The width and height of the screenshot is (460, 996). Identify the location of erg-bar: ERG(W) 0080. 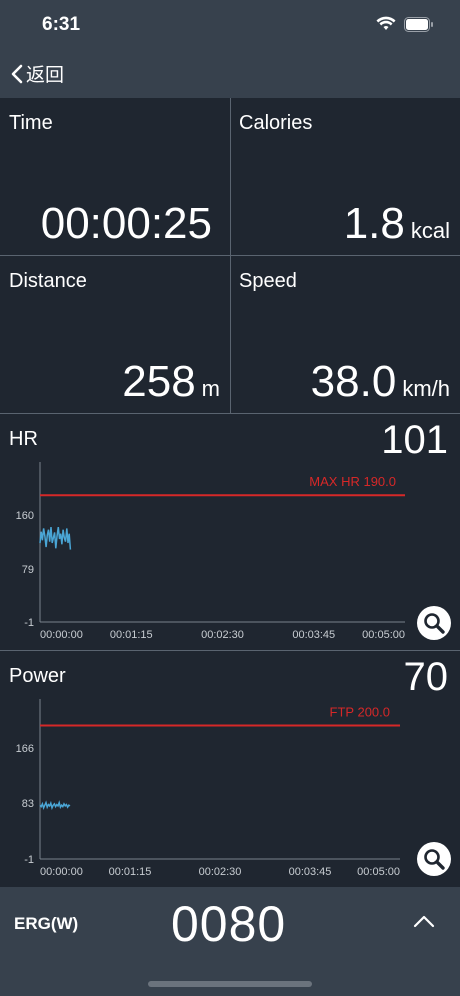
(230, 941).